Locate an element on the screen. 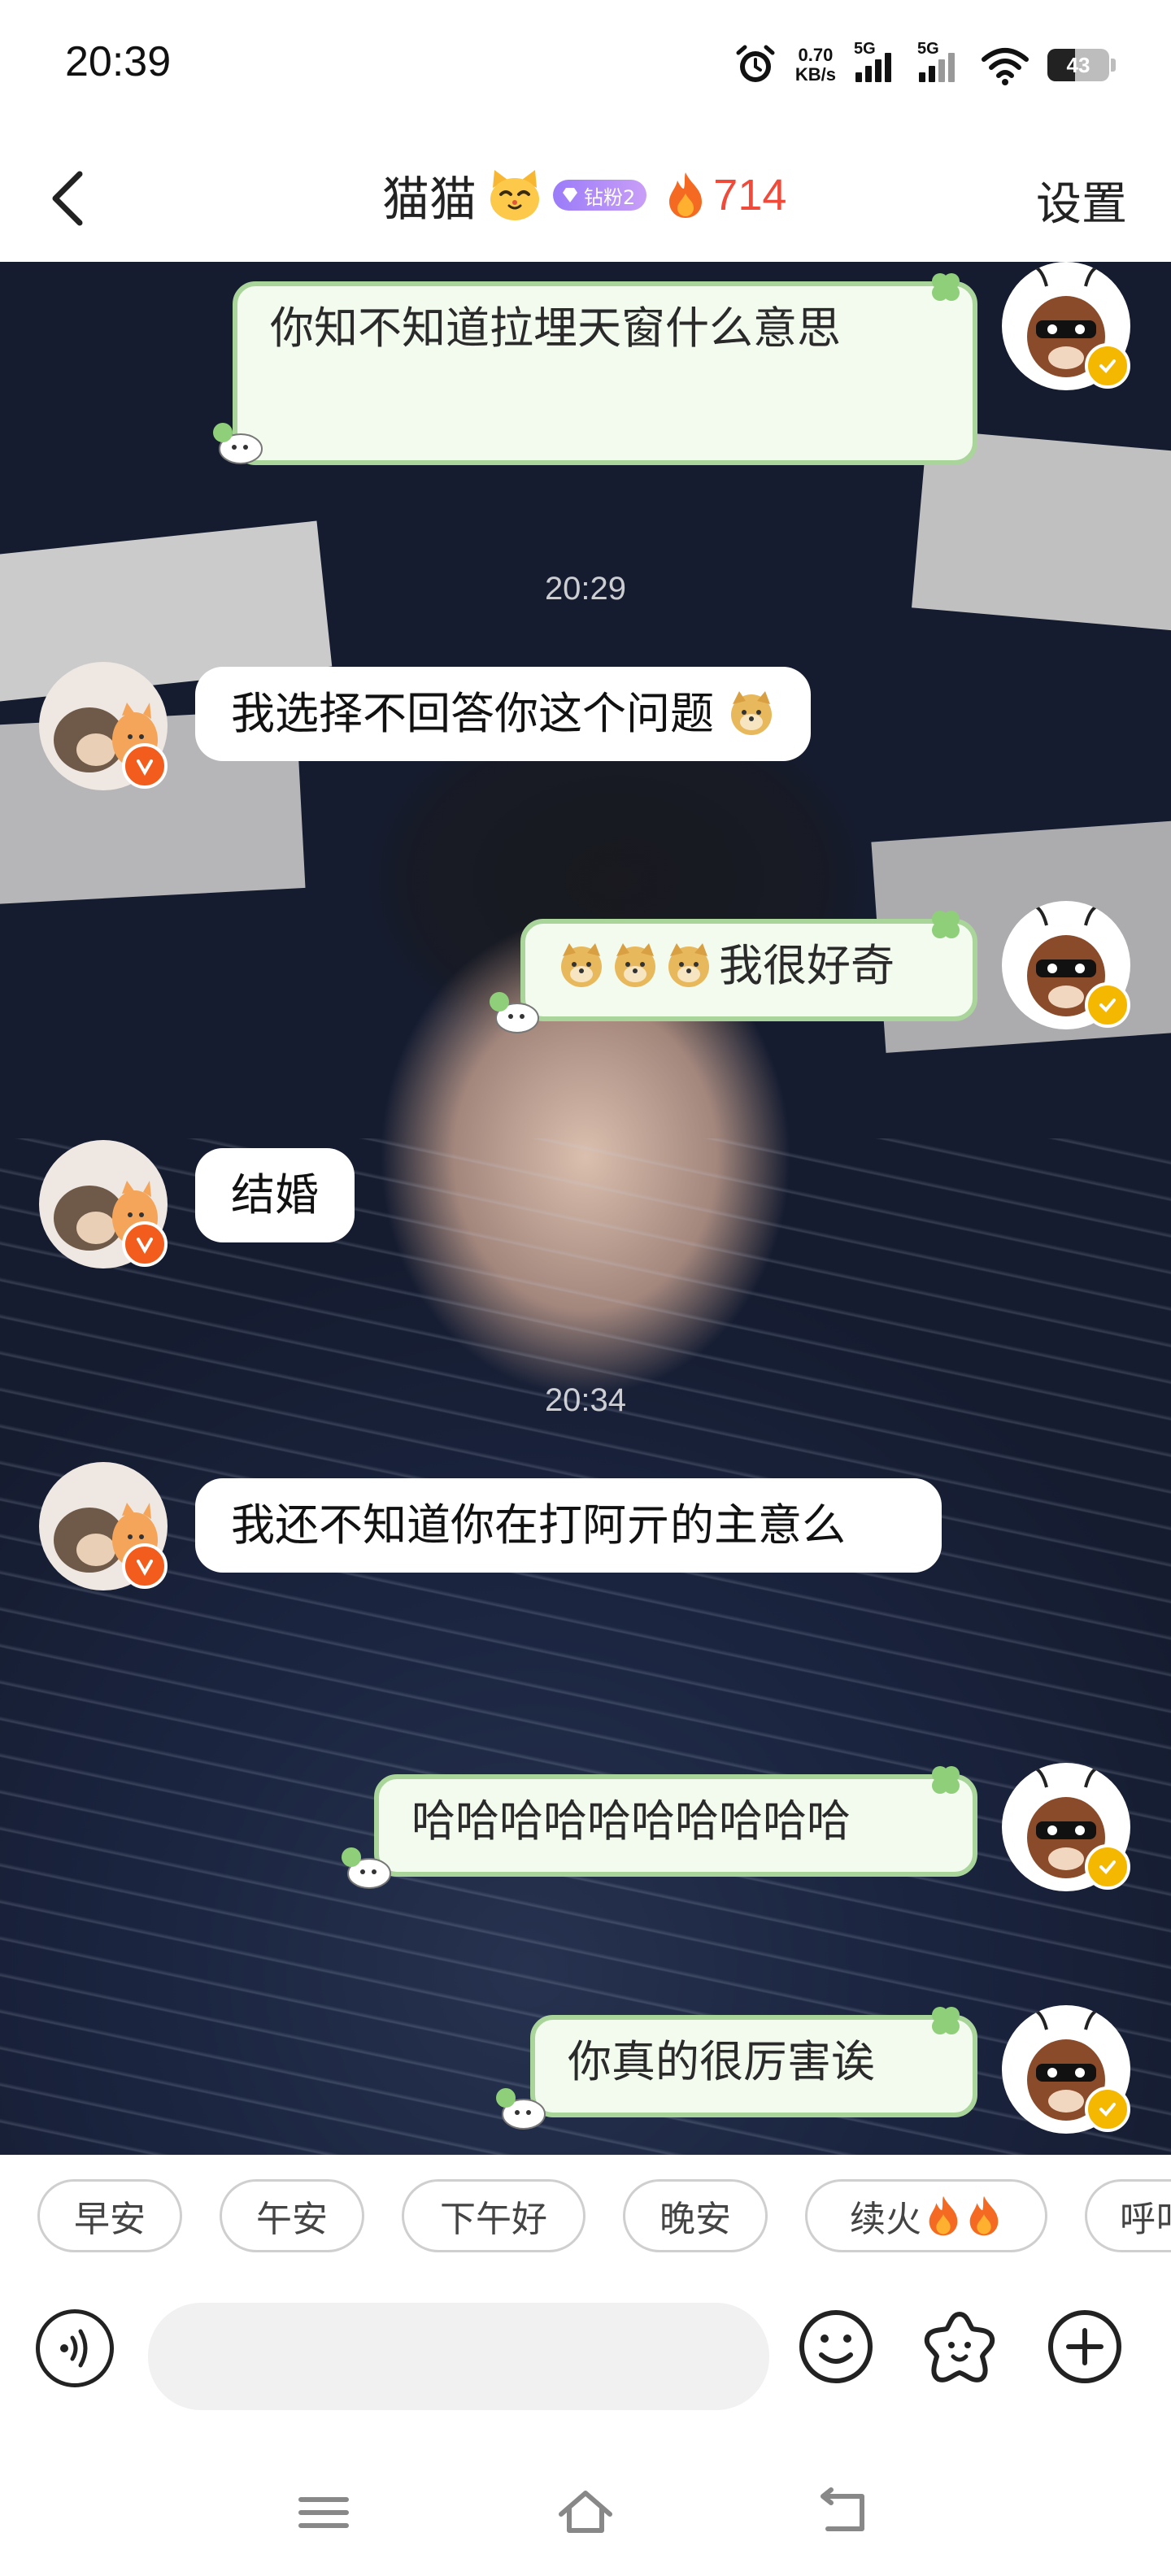  message-bubble-outgoing: 哈哈哈哈哈哈哈哈哈哈 is located at coordinates (675, 1826).